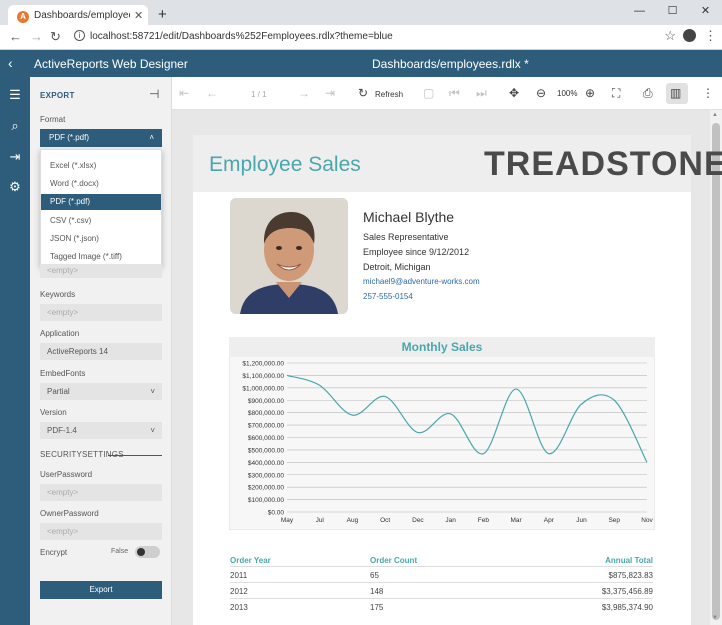 Image resolution: width=722 pixels, height=625 pixels. Describe the element at coordinates (162, 14) in the screenshot. I see `new-tab-icon: +` at that location.